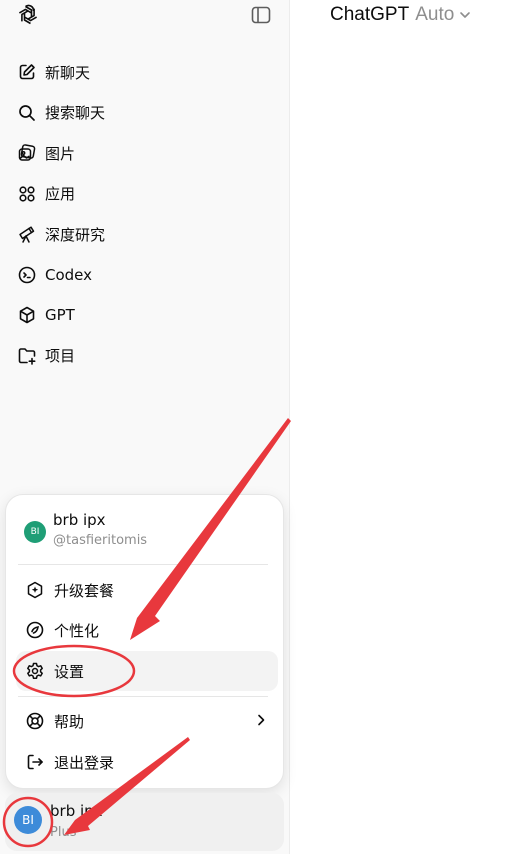  What do you see at coordinates (60, 356) in the screenshot?
I see `sidebar-item-label: 项目` at bounding box center [60, 356].